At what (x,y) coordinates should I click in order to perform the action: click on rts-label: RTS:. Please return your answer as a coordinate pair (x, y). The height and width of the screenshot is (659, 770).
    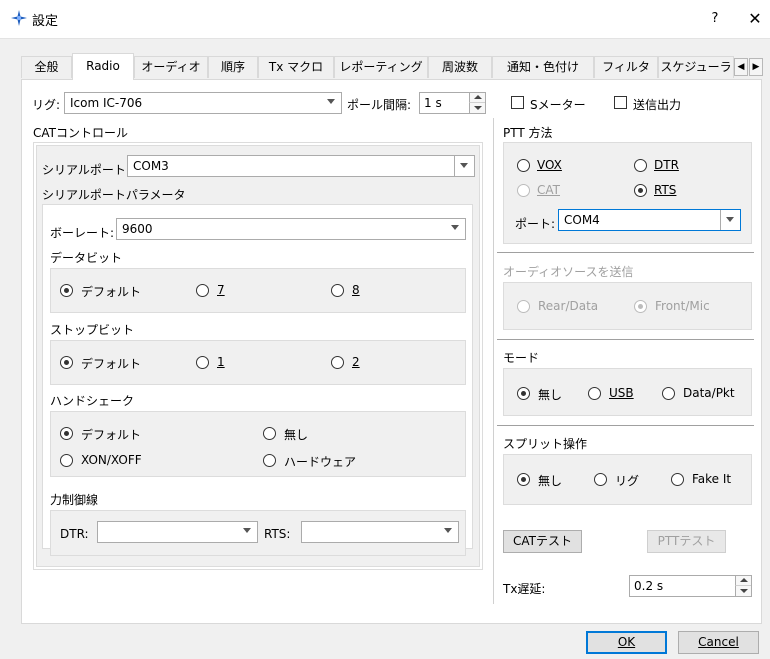
    Looking at the image, I should click on (277, 534).